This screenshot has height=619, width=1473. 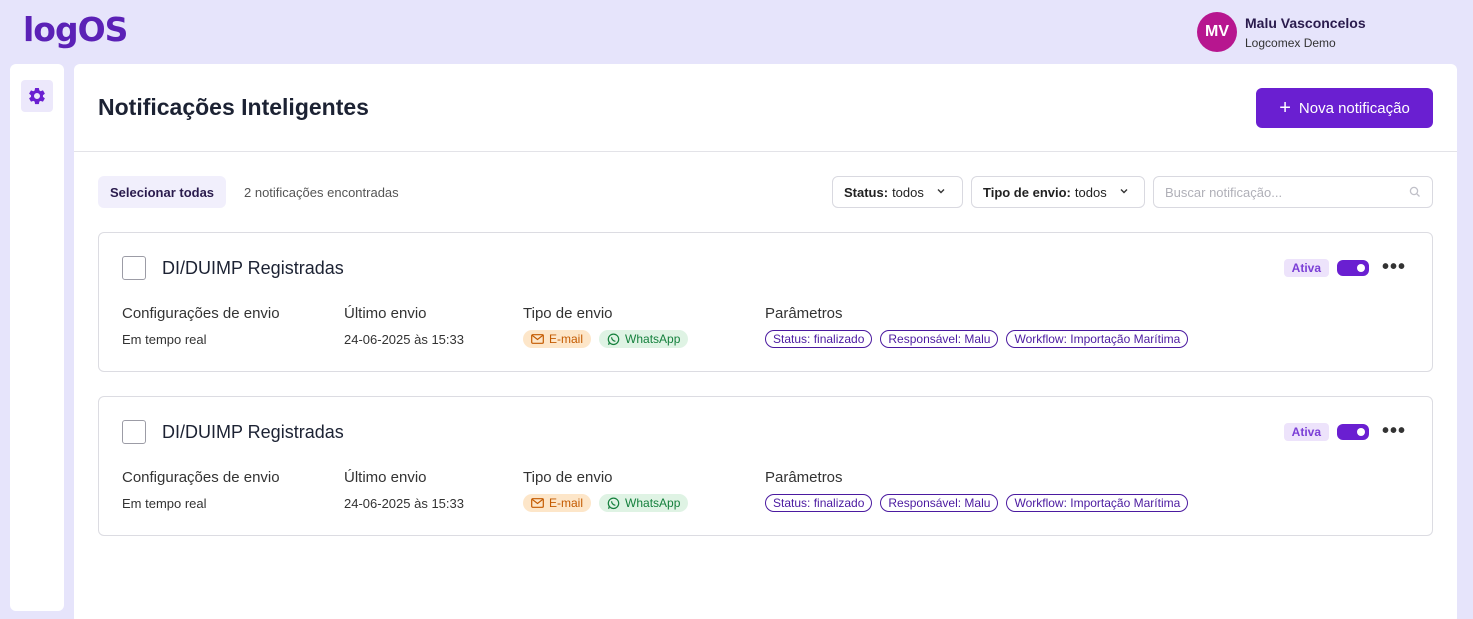 What do you see at coordinates (1027, 192) in the screenshot?
I see `send-type-filter-label: Tipo de envio:` at bounding box center [1027, 192].